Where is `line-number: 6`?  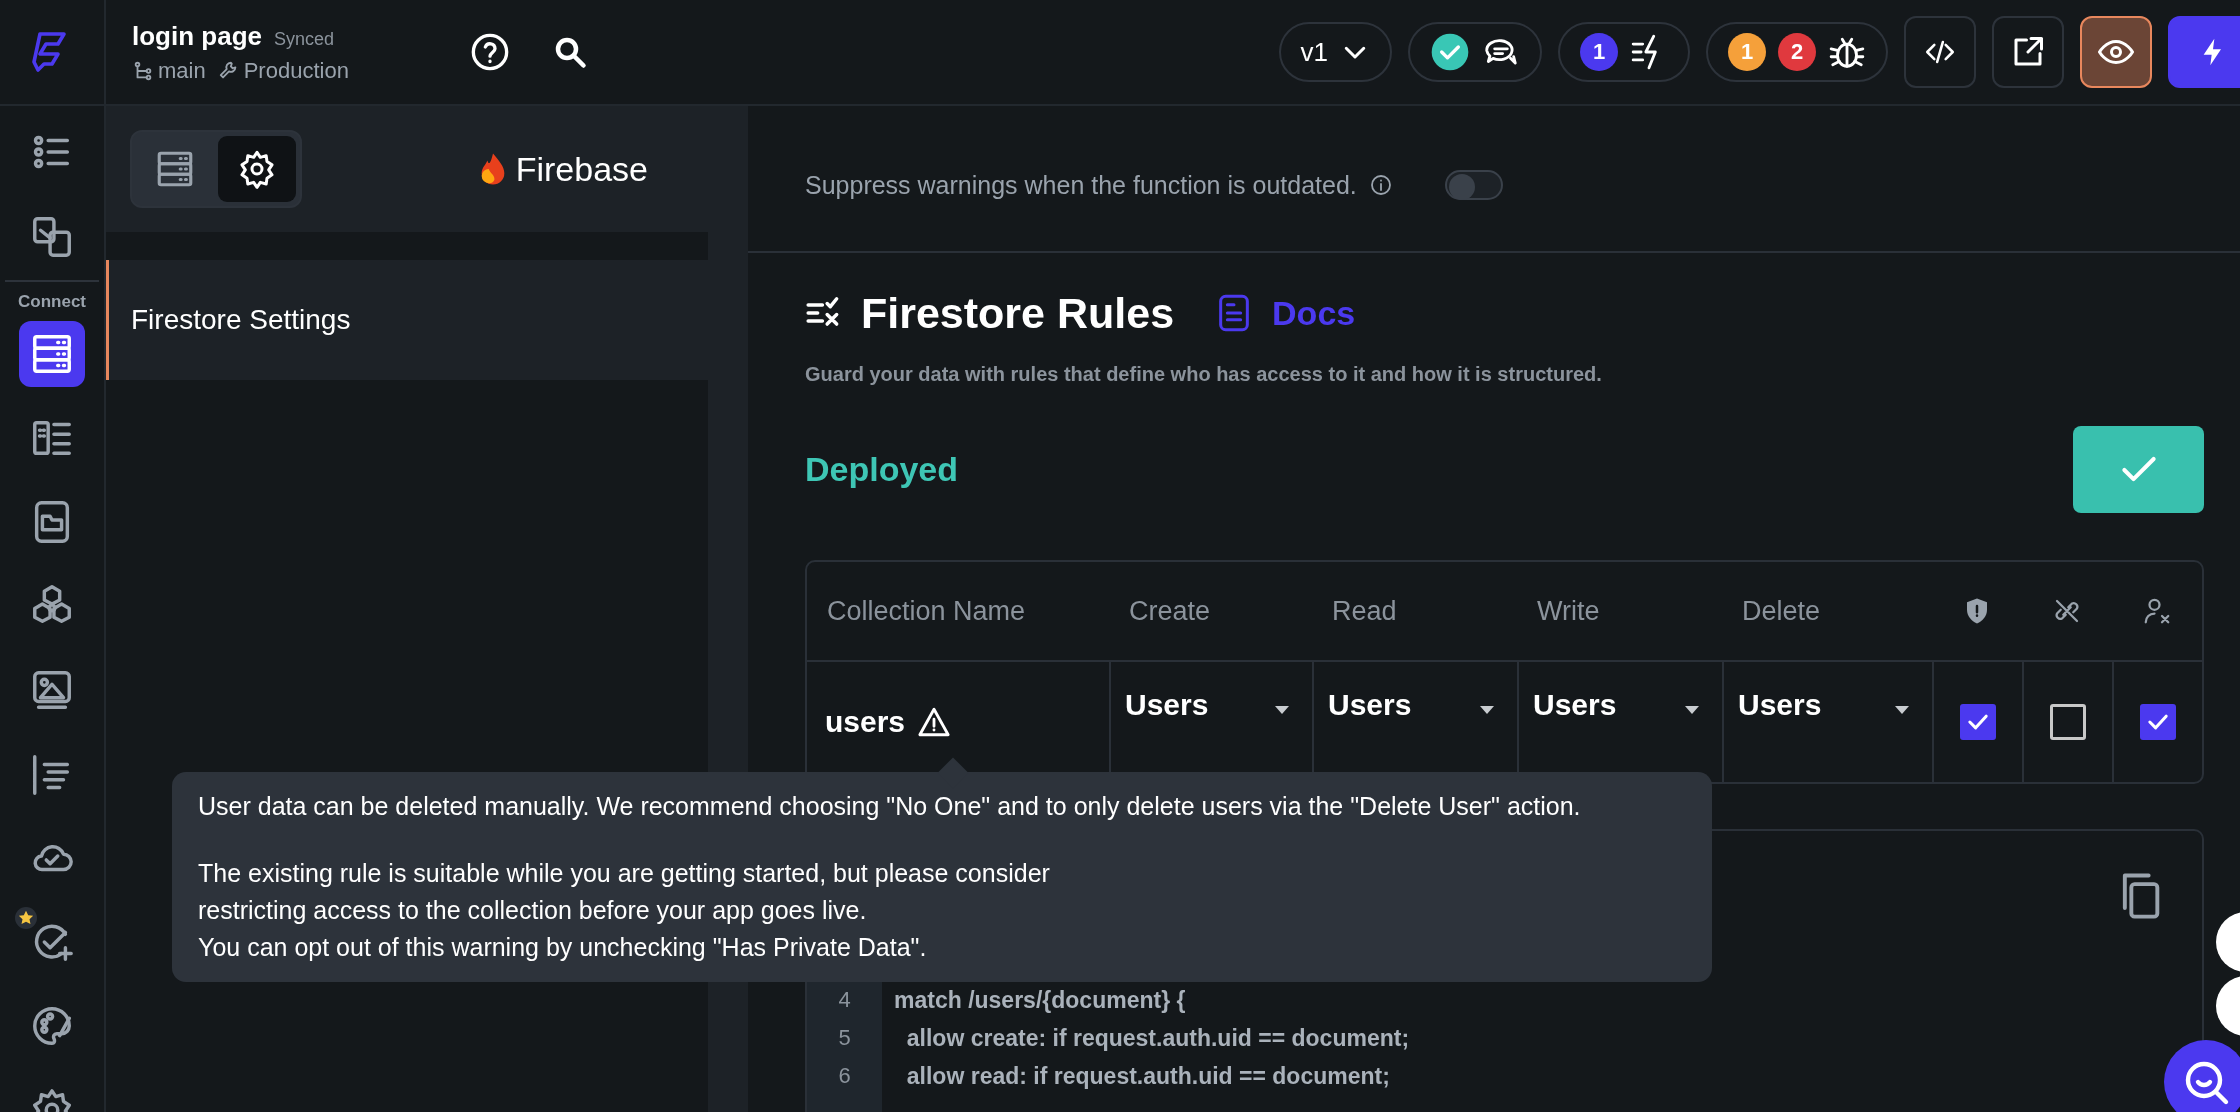 line-number: 6 is located at coordinates (844, 1076).